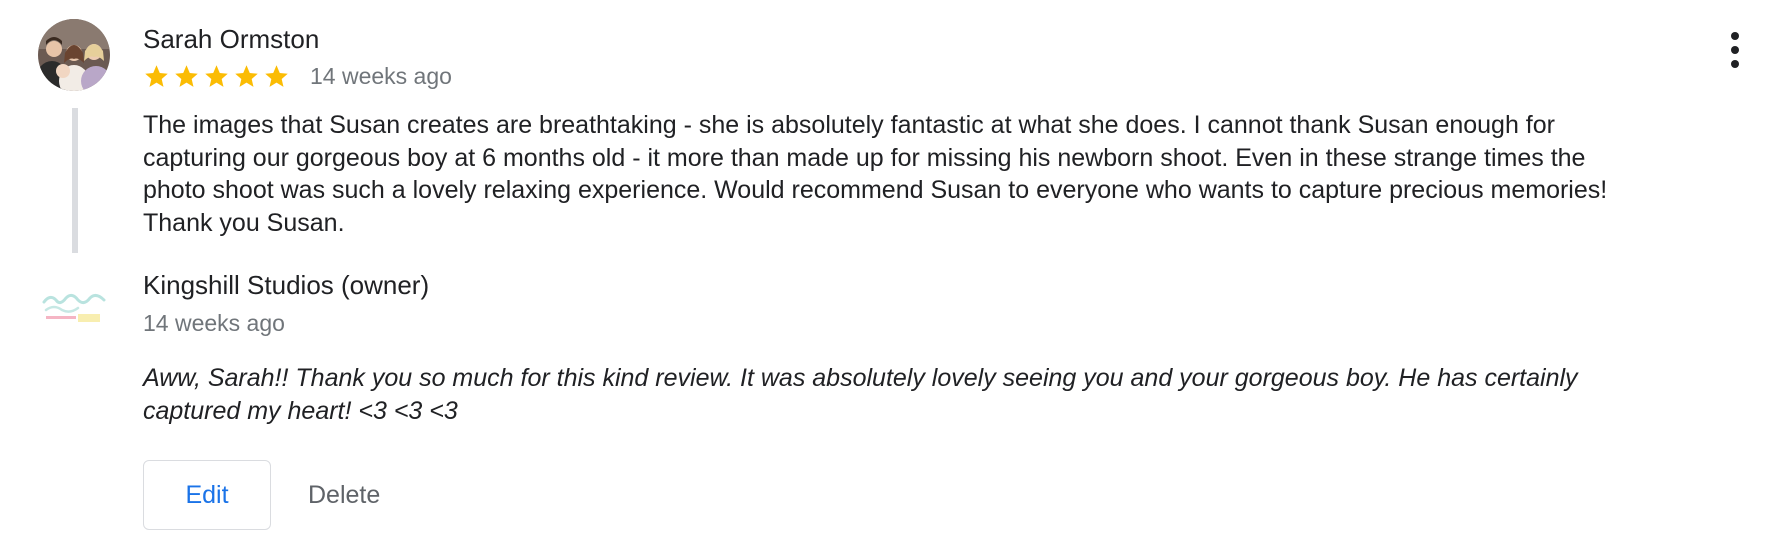 The image size is (1770, 548). What do you see at coordinates (381, 75) in the screenshot?
I see `review-date: 14 weeks ago` at bounding box center [381, 75].